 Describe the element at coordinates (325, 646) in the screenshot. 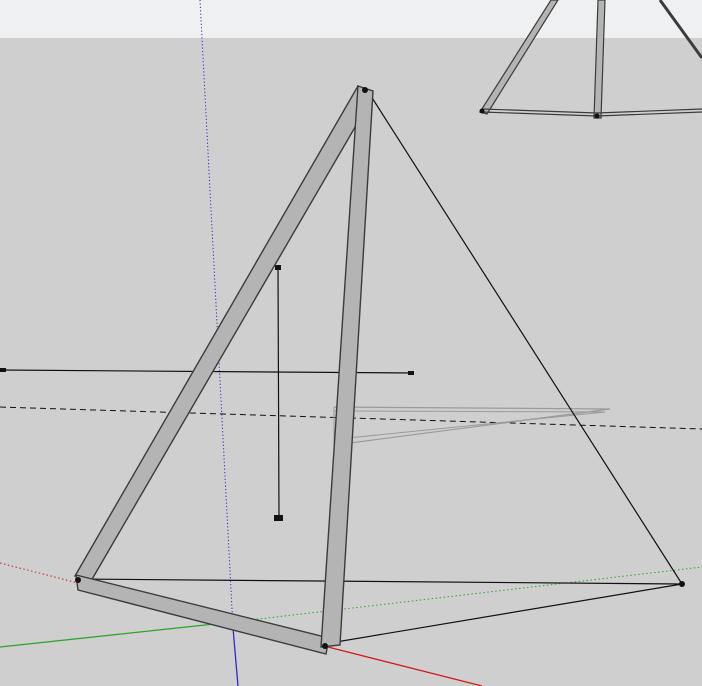

I see `vertex-front` at that location.